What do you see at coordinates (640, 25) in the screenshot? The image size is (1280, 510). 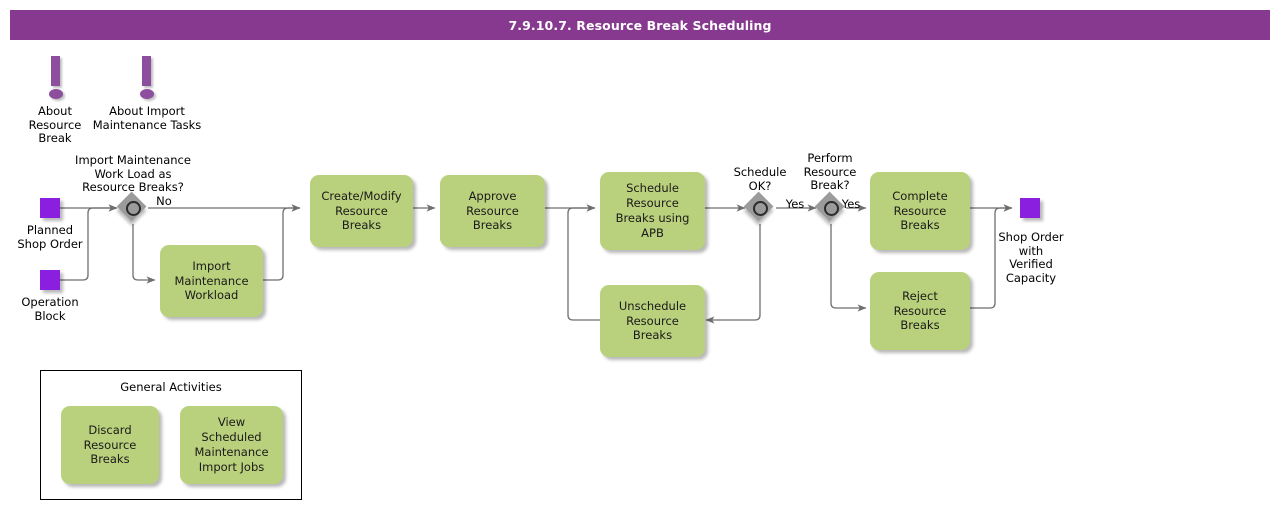 I see `page-title: 7.9.10.7. Resource Break Scheduling` at bounding box center [640, 25].